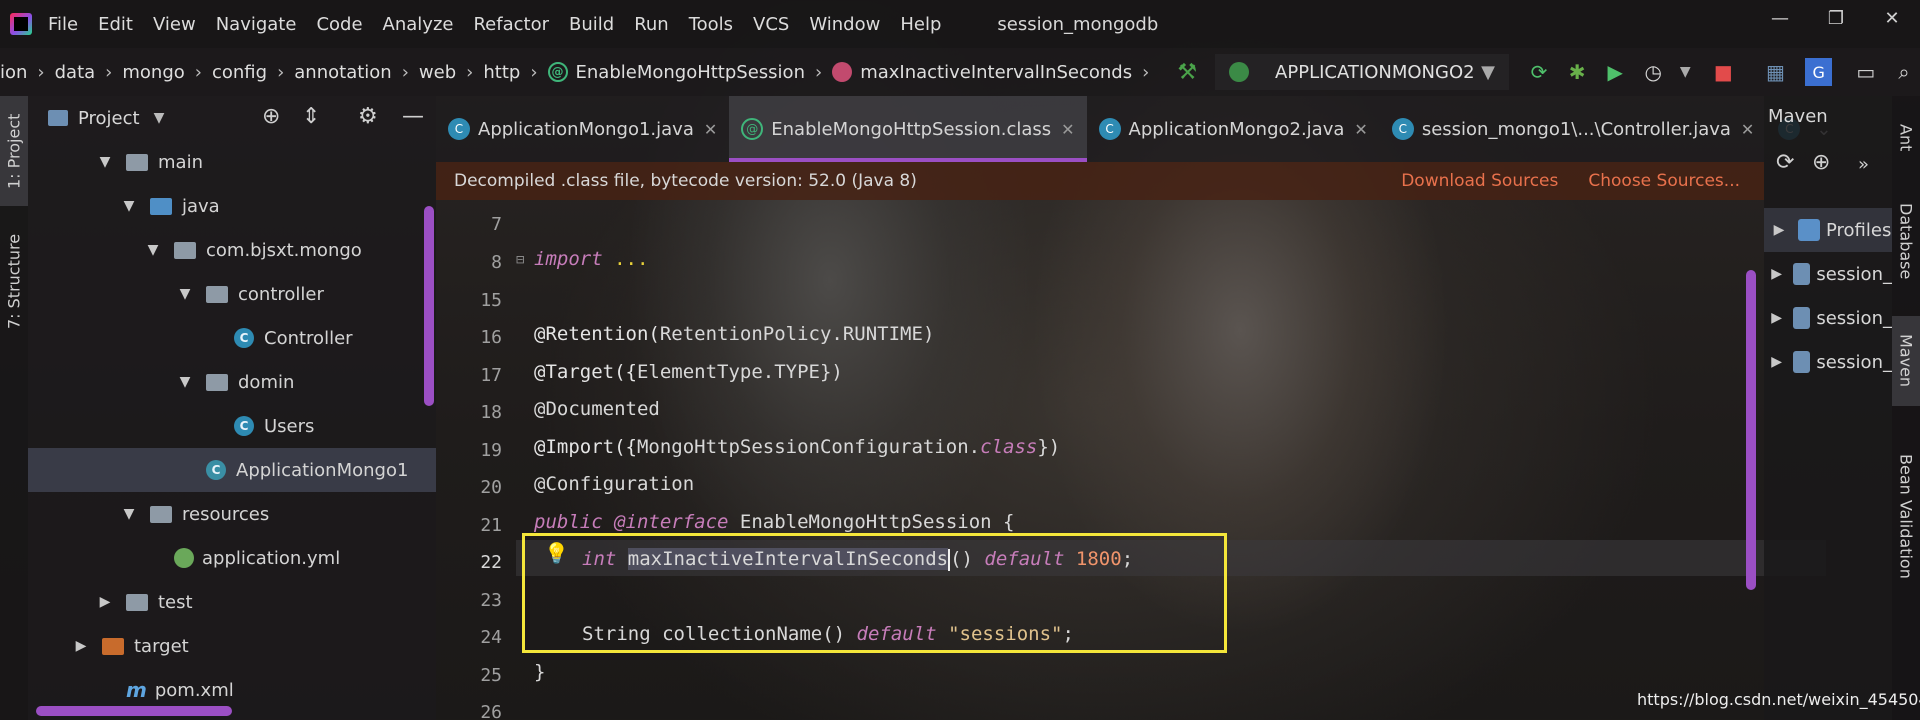  I want to click on menu-file: File, so click(63, 24).